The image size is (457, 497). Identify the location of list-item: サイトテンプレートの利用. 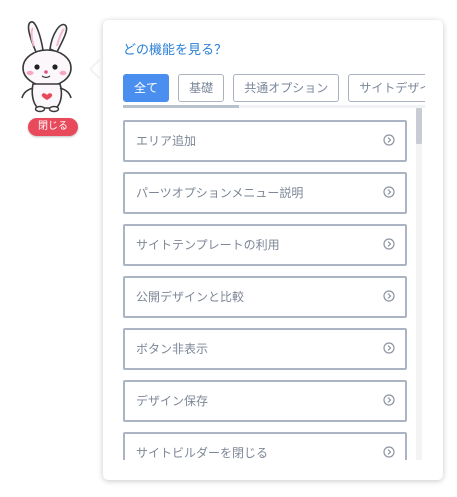
(265, 245).